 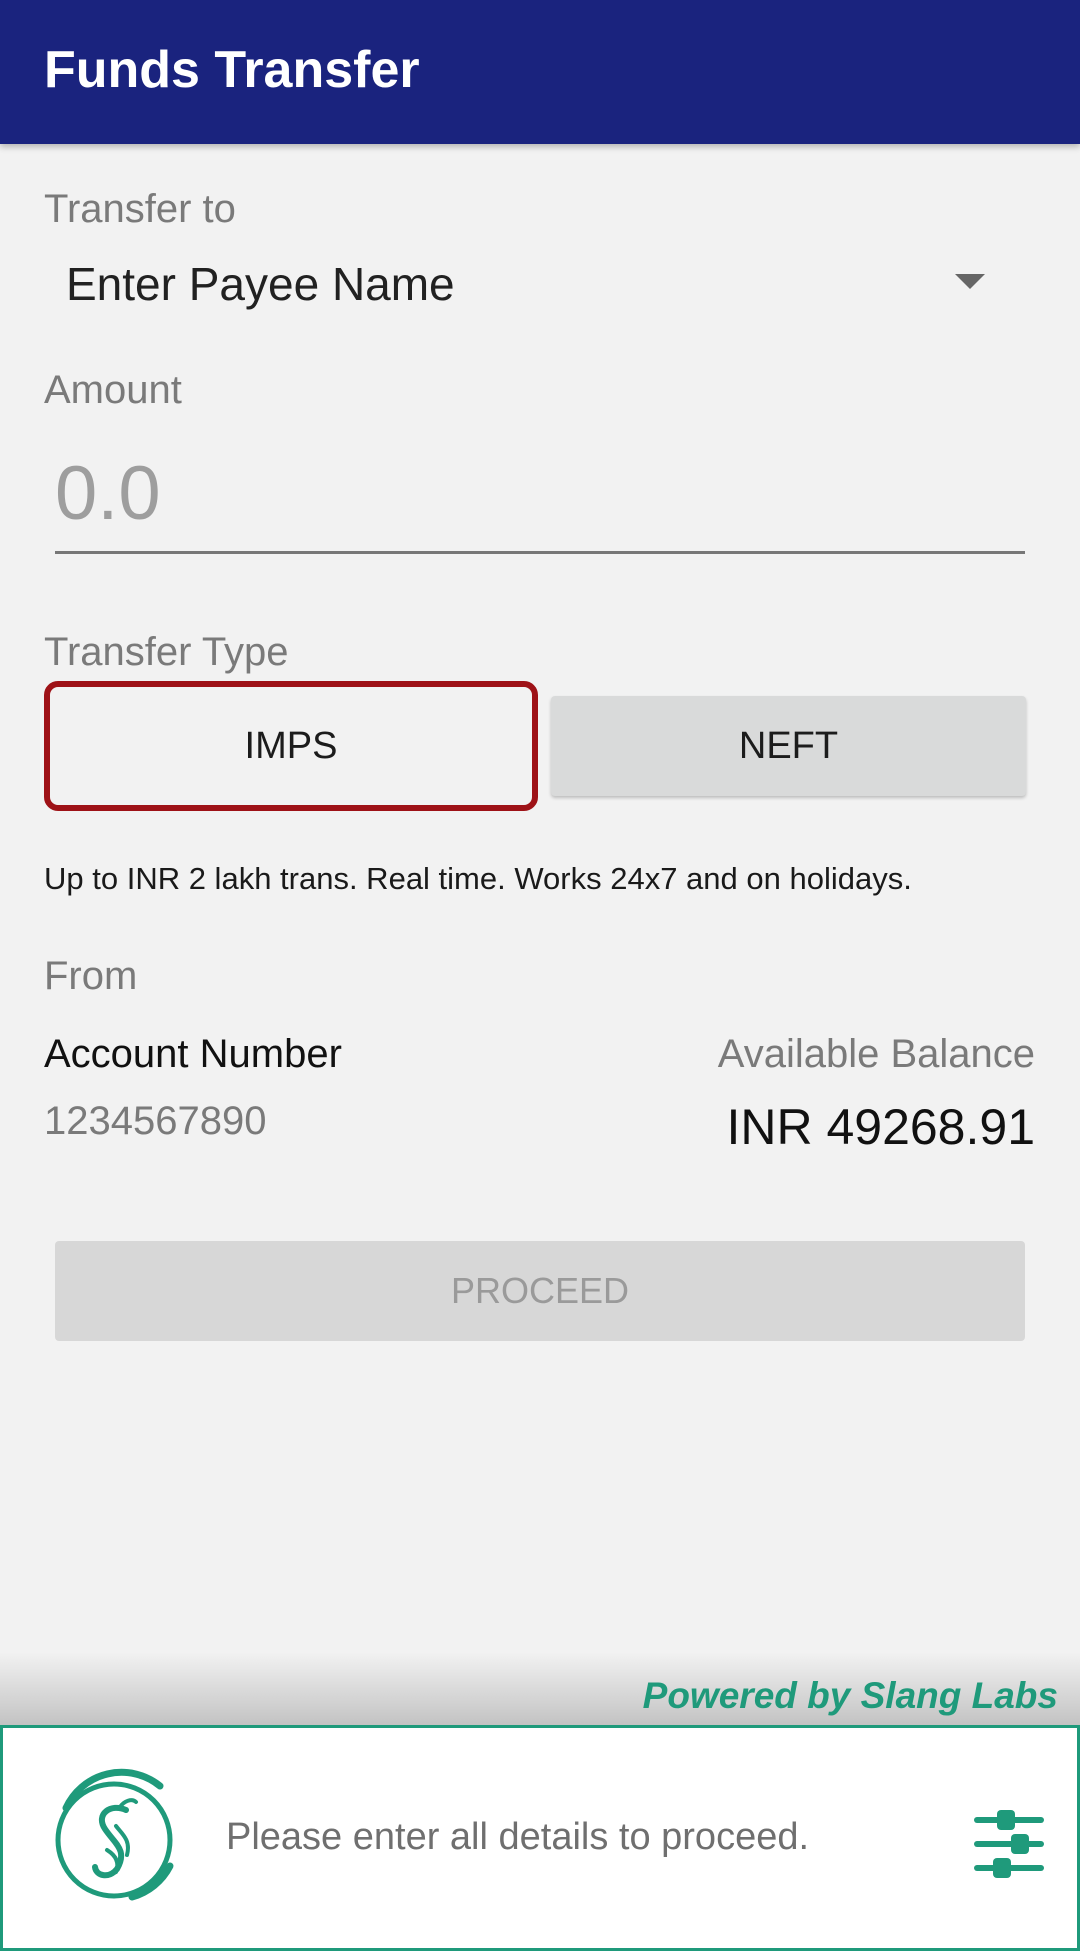 What do you see at coordinates (540, 72) in the screenshot?
I see `app-bar: Funds Transfer` at bounding box center [540, 72].